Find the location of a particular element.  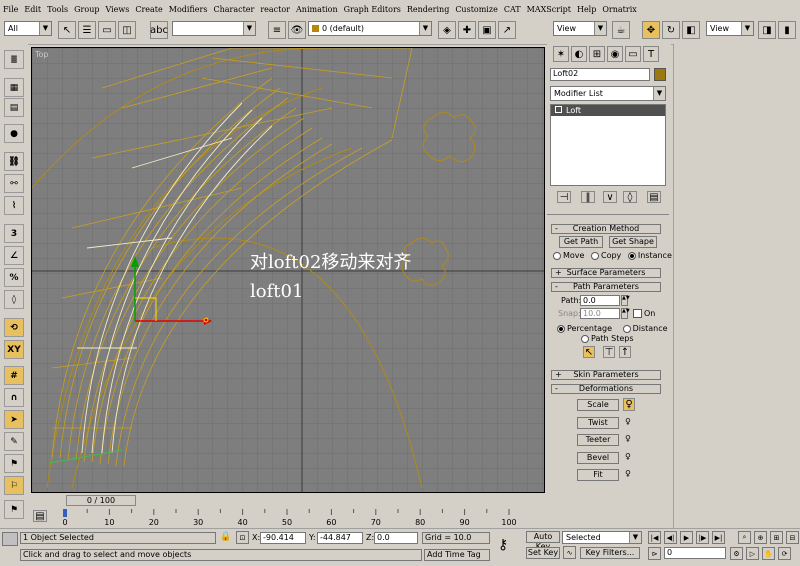

orbit-icon: ⟳ is located at coordinates (784, 553).